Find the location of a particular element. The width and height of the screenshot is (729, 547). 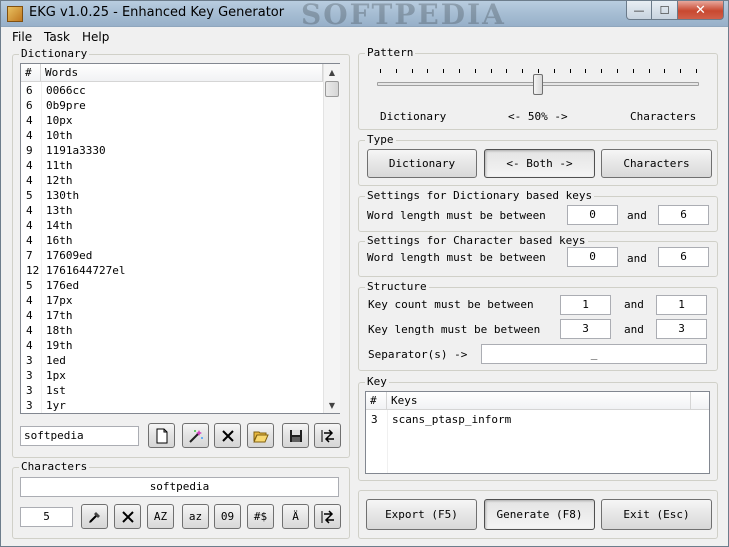

word-cell: 1px is located at coordinates (56, 375).